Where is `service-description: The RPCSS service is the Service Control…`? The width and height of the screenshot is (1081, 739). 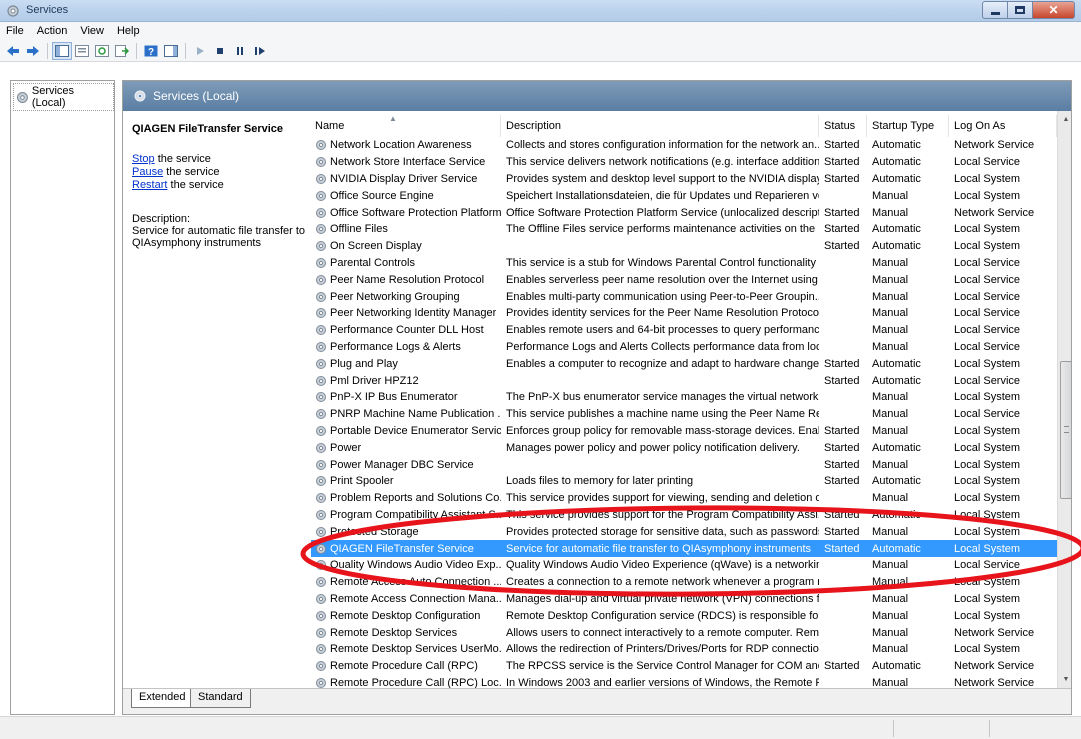
service-description: The RPCSS service is the Service Control… is located at coordinates (662, 666).